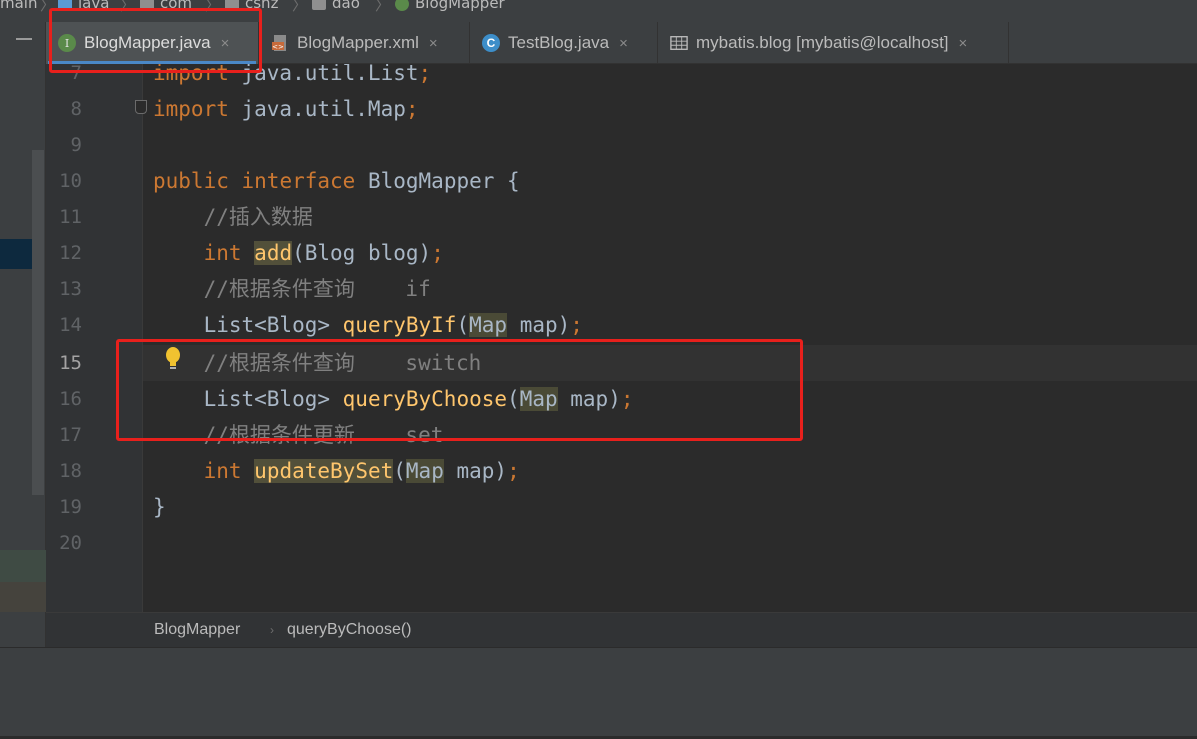 The image size is (1197, 739). What do you see at coordinates (70, 435) in the screenshot?
I see `line-number: 17` at bounding box center [70, 435].